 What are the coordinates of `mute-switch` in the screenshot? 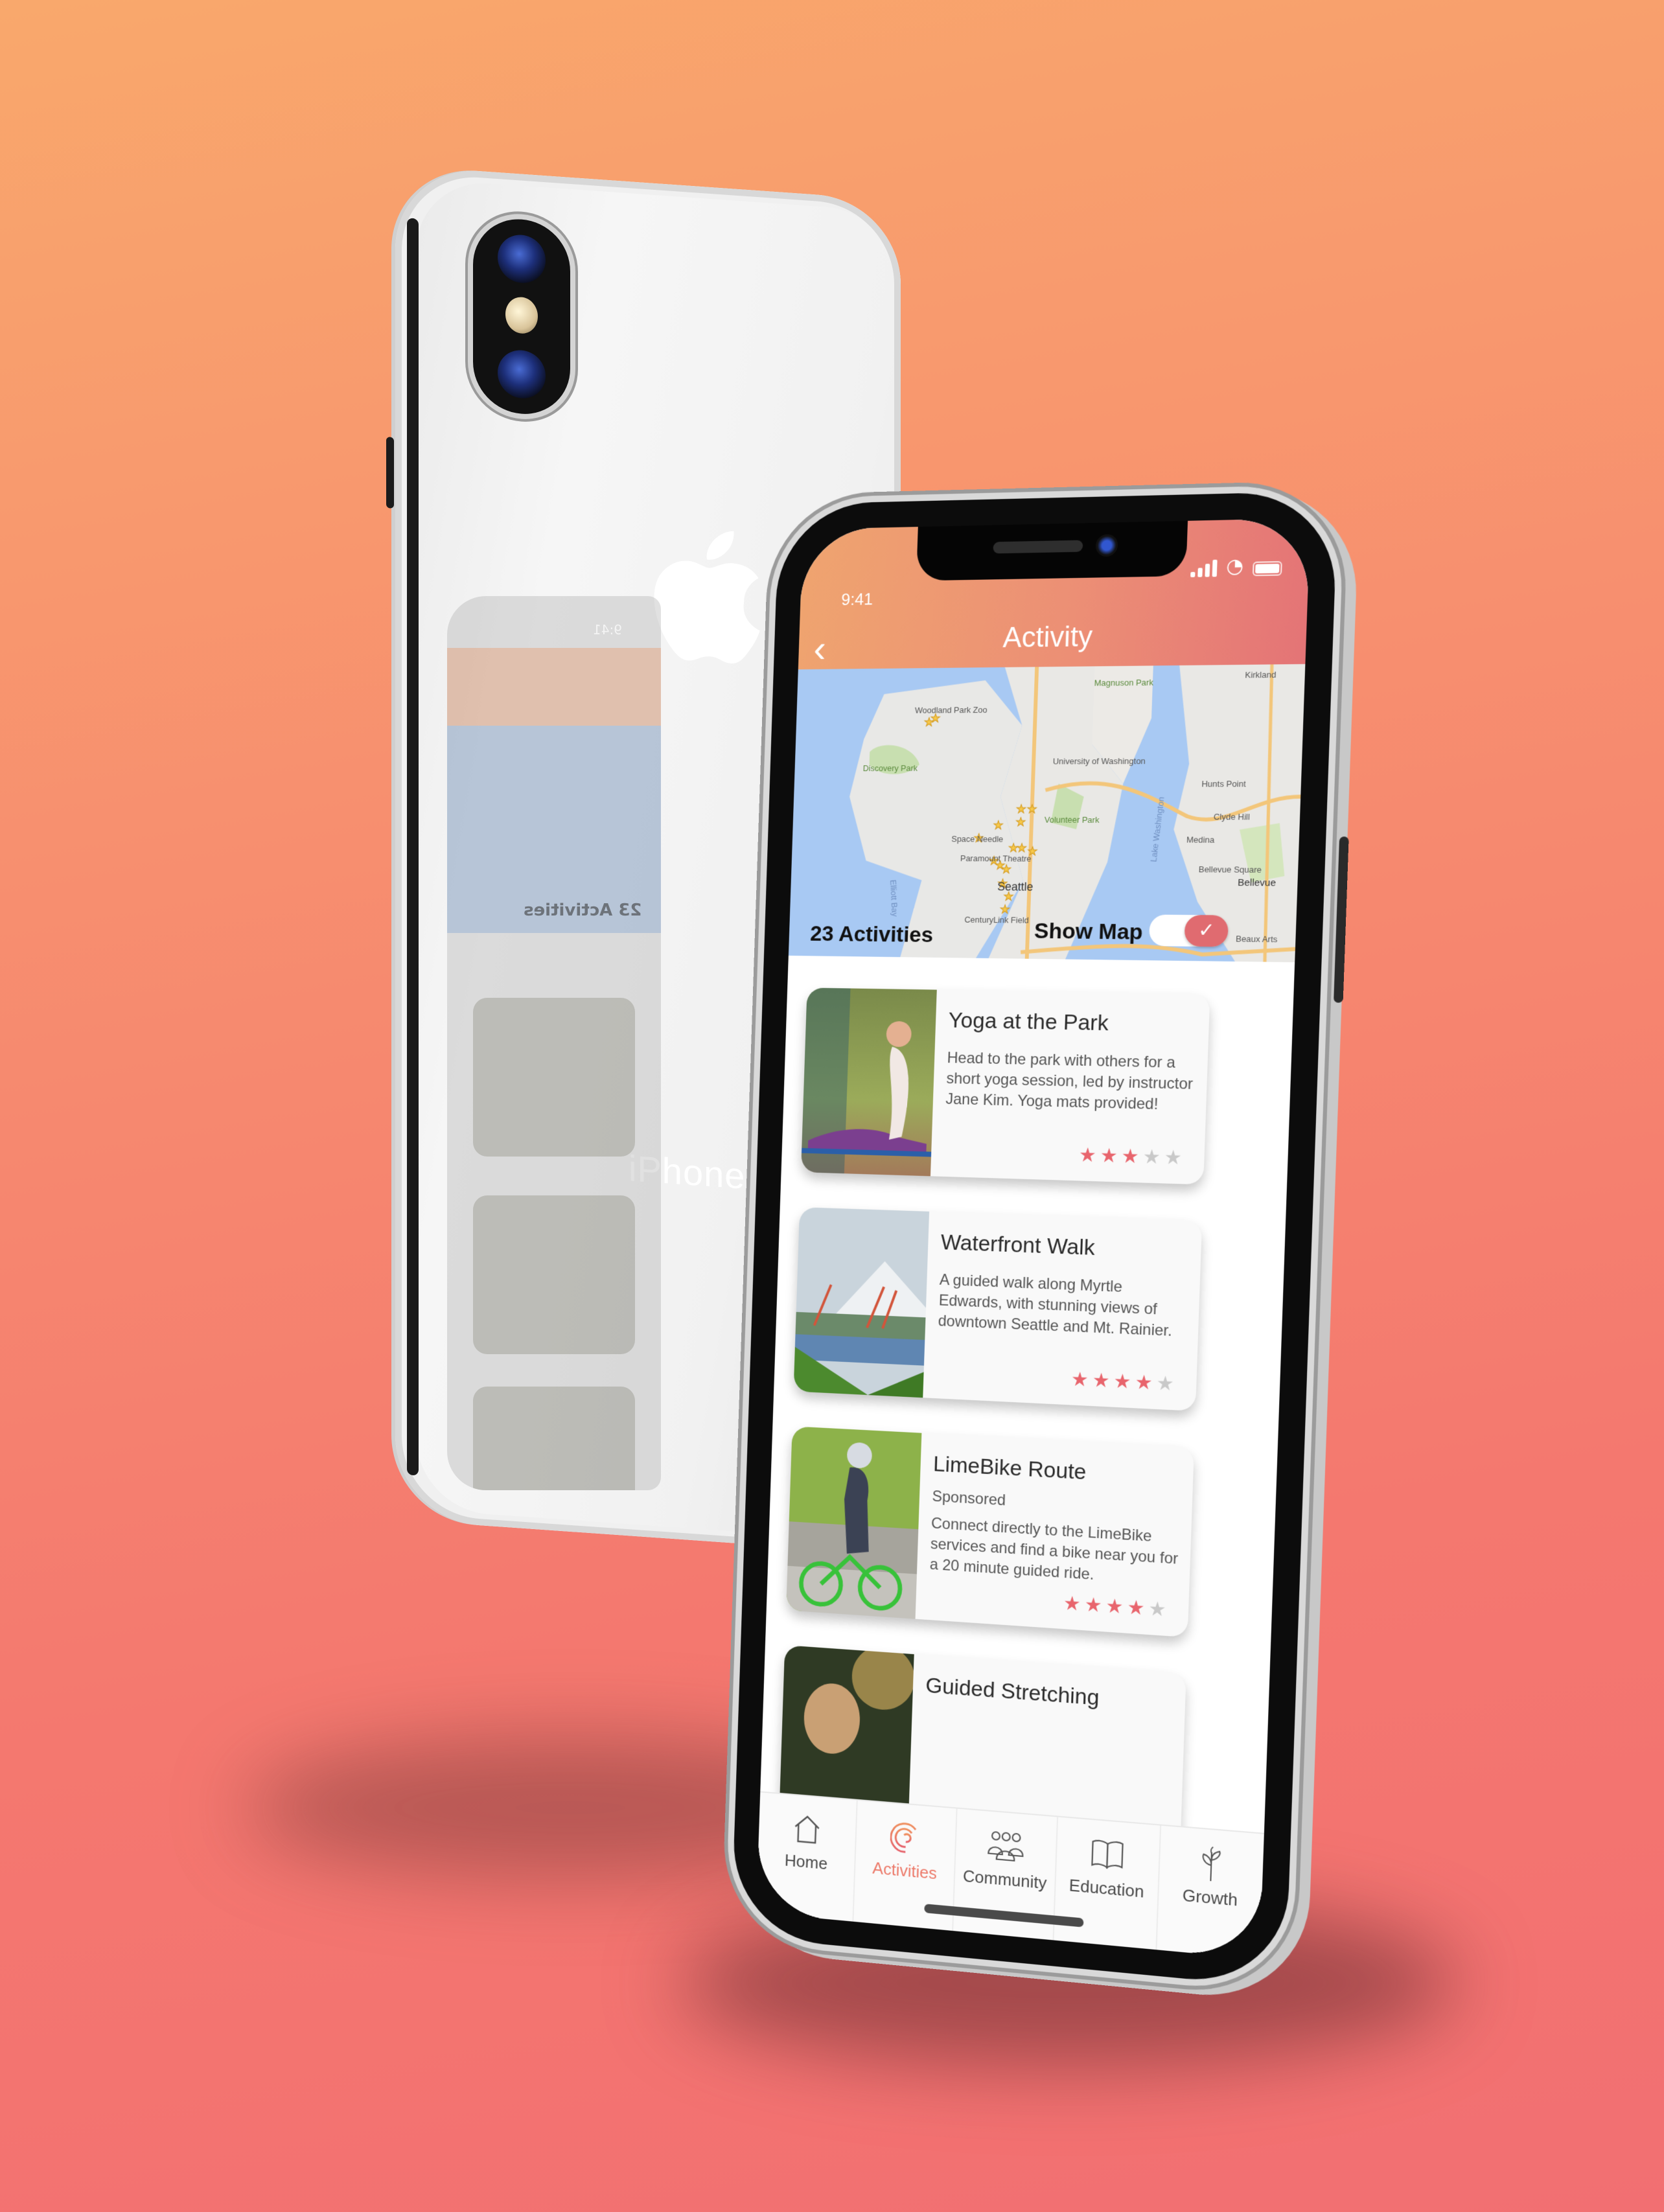 It's located at (390, 473).